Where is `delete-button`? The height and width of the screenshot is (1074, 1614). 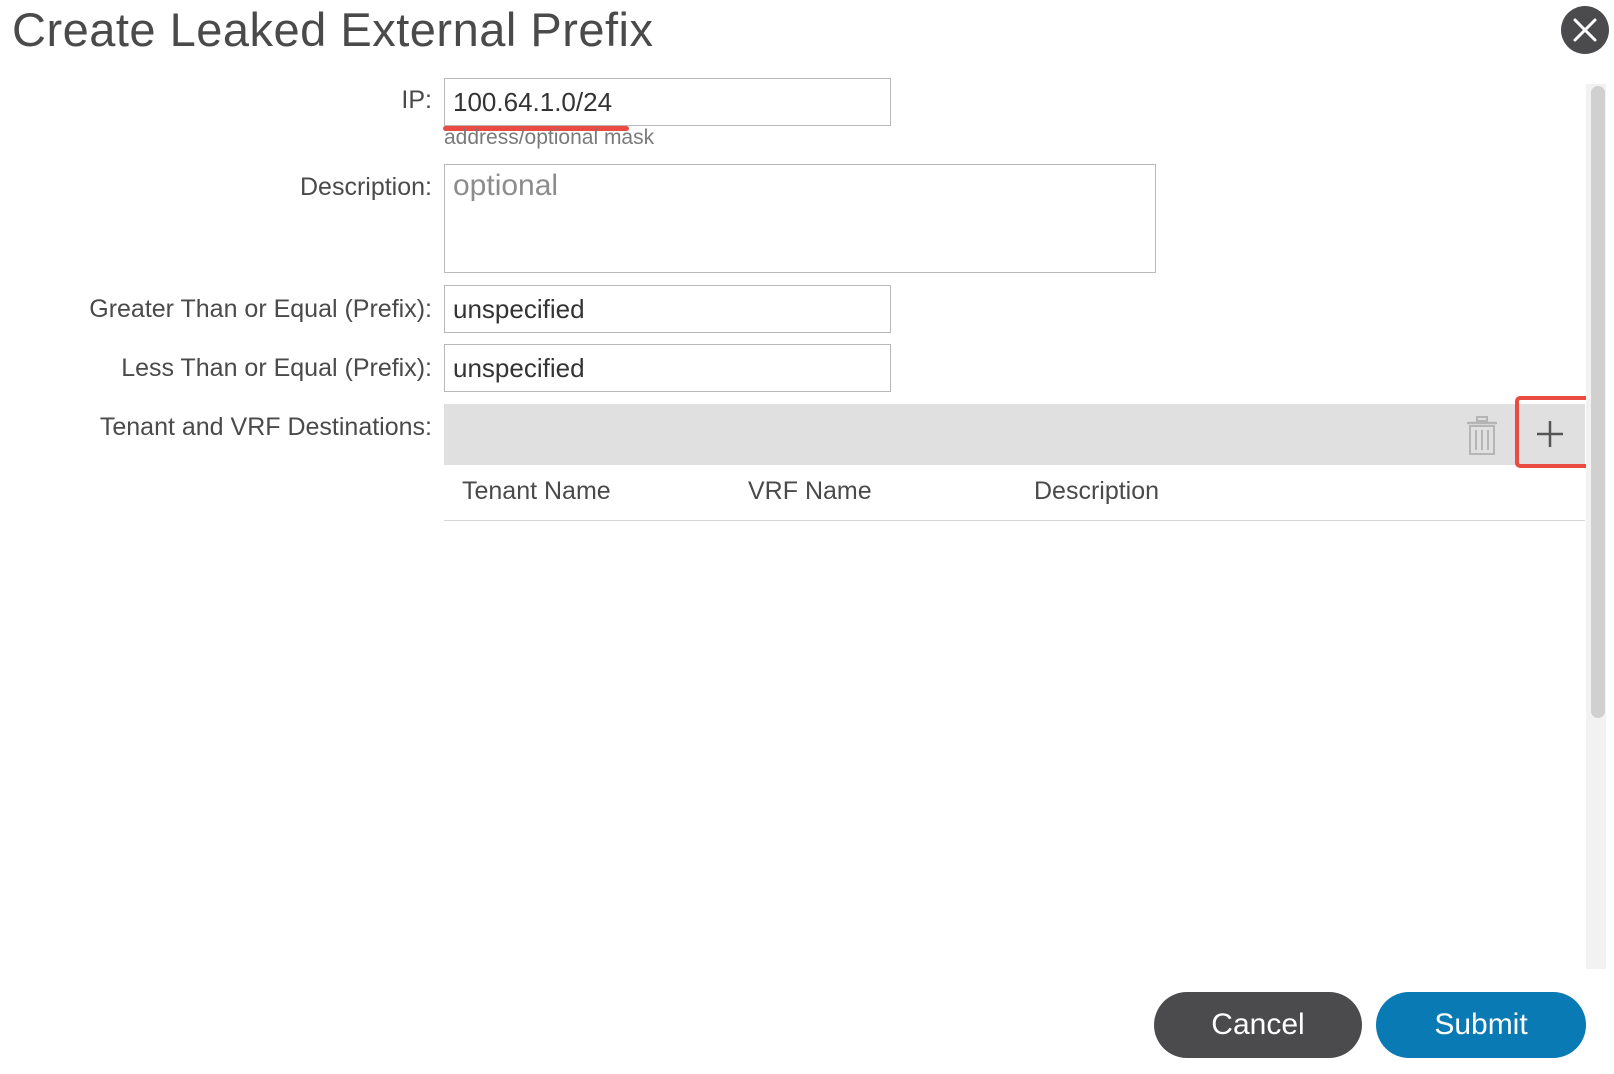 delete-button is located at coordinates (1482, 436).